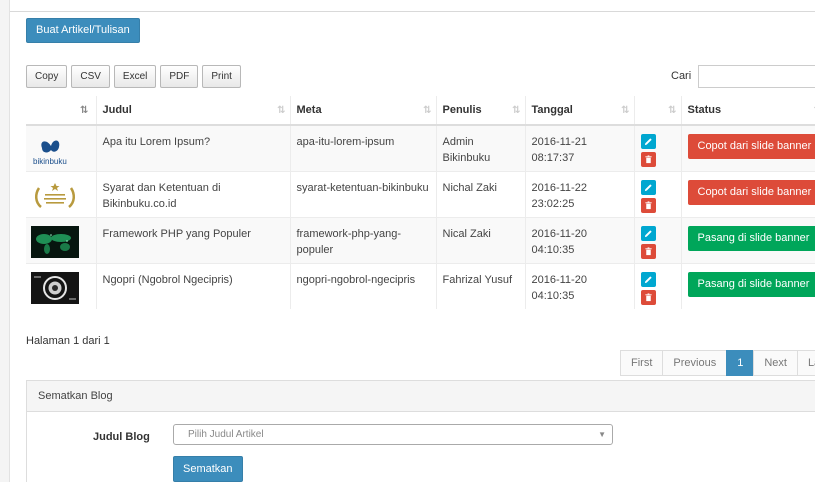 The image size is (815, 482). What do you see at coordinates (221, 76) in the screenshot?
I see `print-button: Print` at bounding box center [221, 76].